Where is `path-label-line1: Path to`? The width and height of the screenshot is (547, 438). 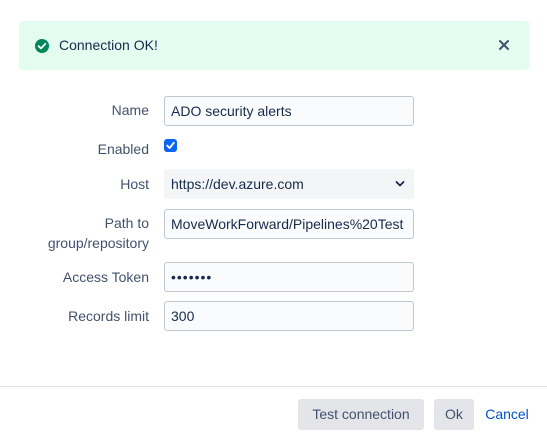
path-label-line1: Path to is located at coordinates (126, 223).